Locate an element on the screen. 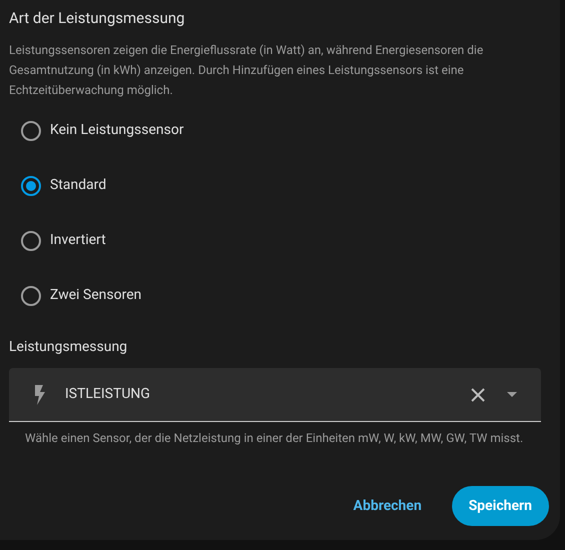 The width and height of the screenshot is (565, 550). select-value: ISTLEISTUNG is located at coordinates (108, 394).